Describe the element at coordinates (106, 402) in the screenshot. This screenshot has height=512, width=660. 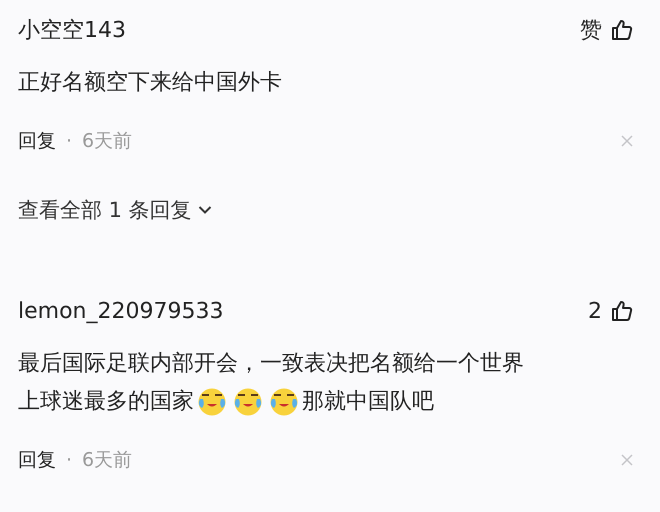
I see `comment-text: 上球迷最多的国家` at that location.